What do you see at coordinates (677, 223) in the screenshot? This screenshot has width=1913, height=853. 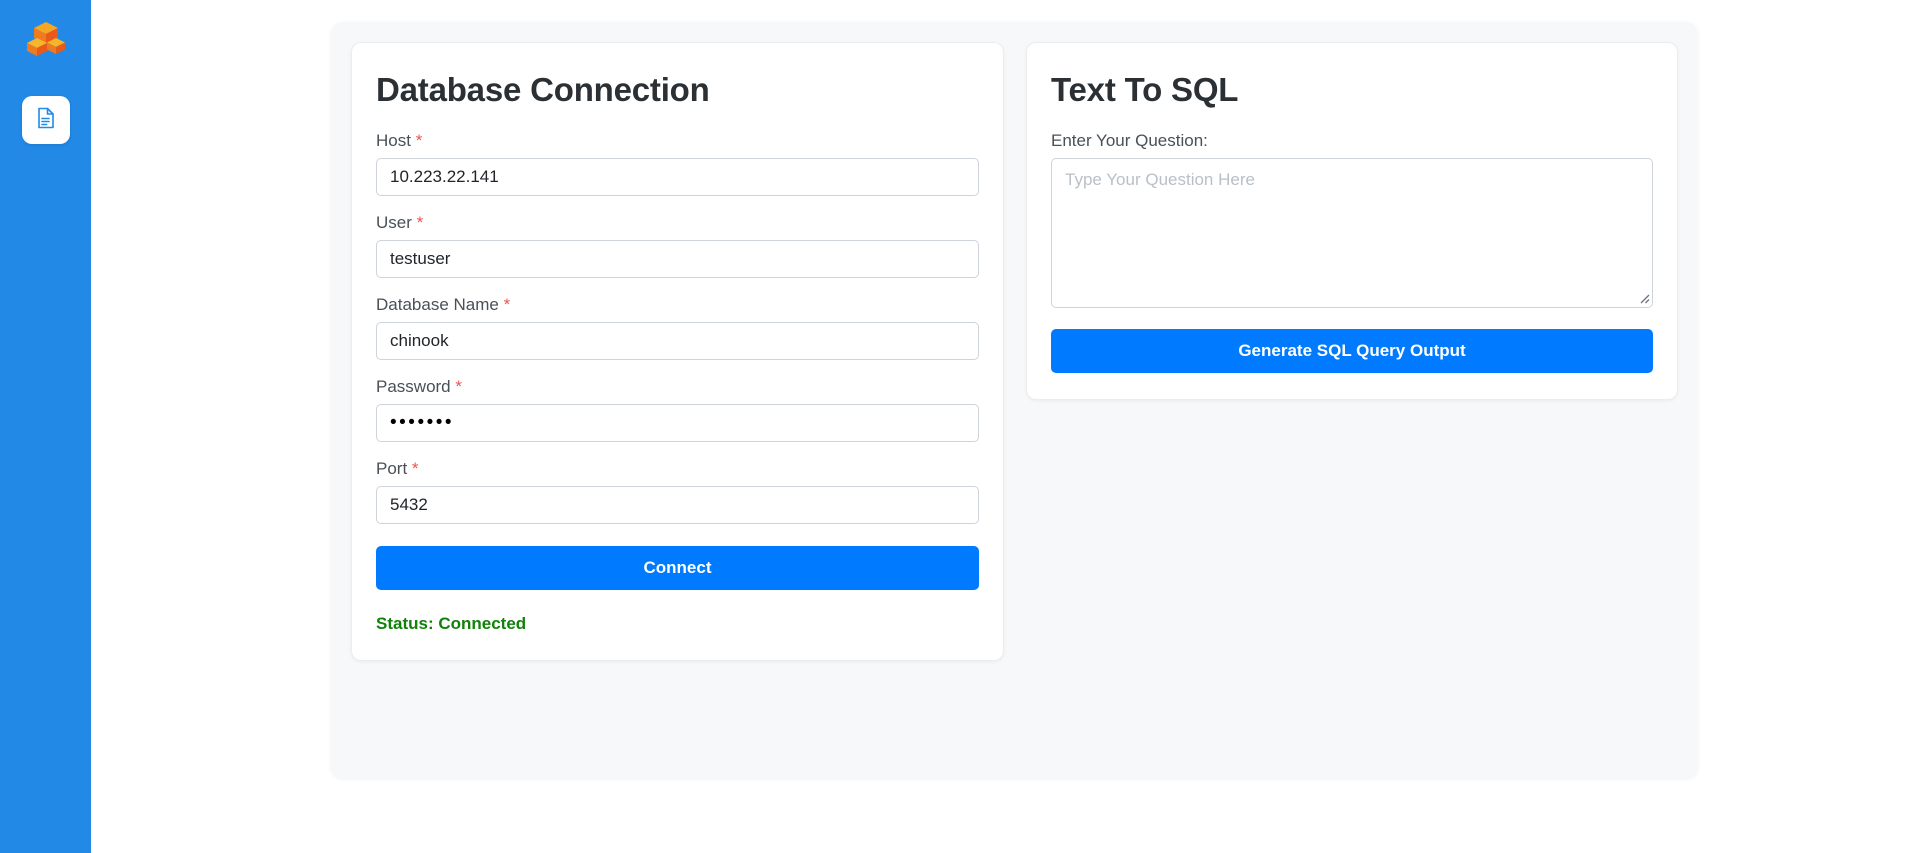 I see `user-label: User *` at bounding box center [677, 223].